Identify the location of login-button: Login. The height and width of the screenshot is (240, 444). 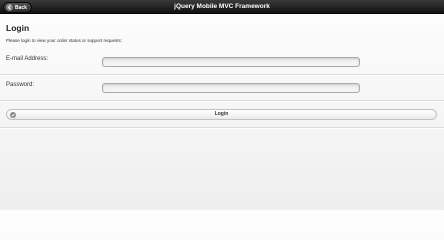
(221, 114).